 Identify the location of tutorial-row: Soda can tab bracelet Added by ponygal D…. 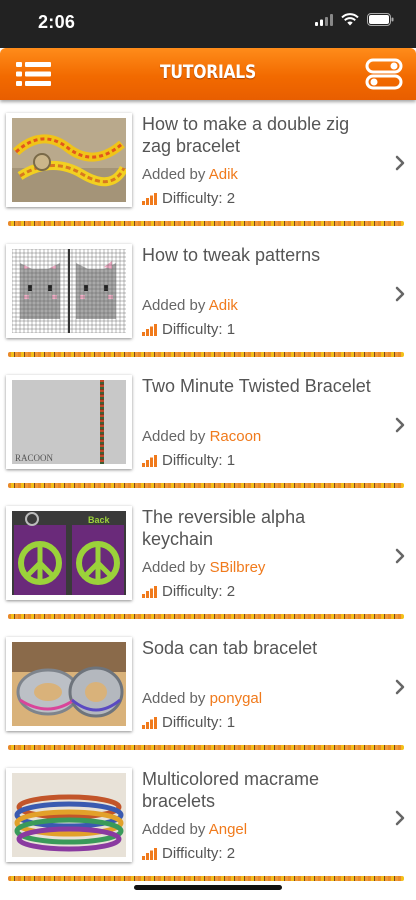
(208, 690).